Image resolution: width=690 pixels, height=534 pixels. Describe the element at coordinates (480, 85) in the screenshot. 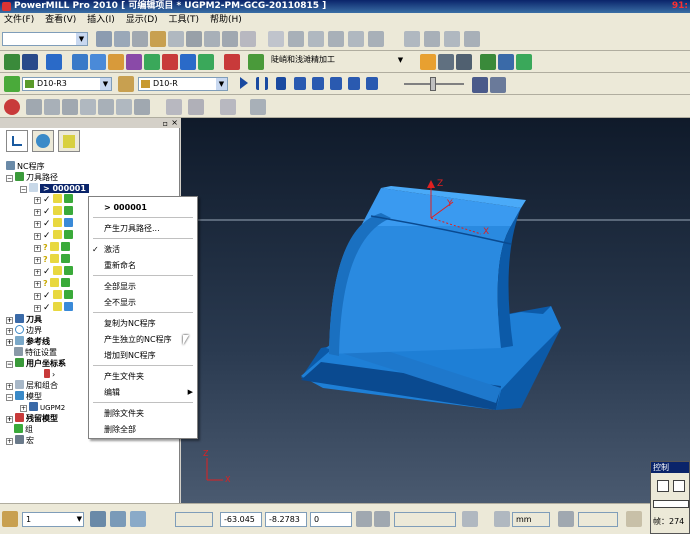

I see `eject-icon` at that location.